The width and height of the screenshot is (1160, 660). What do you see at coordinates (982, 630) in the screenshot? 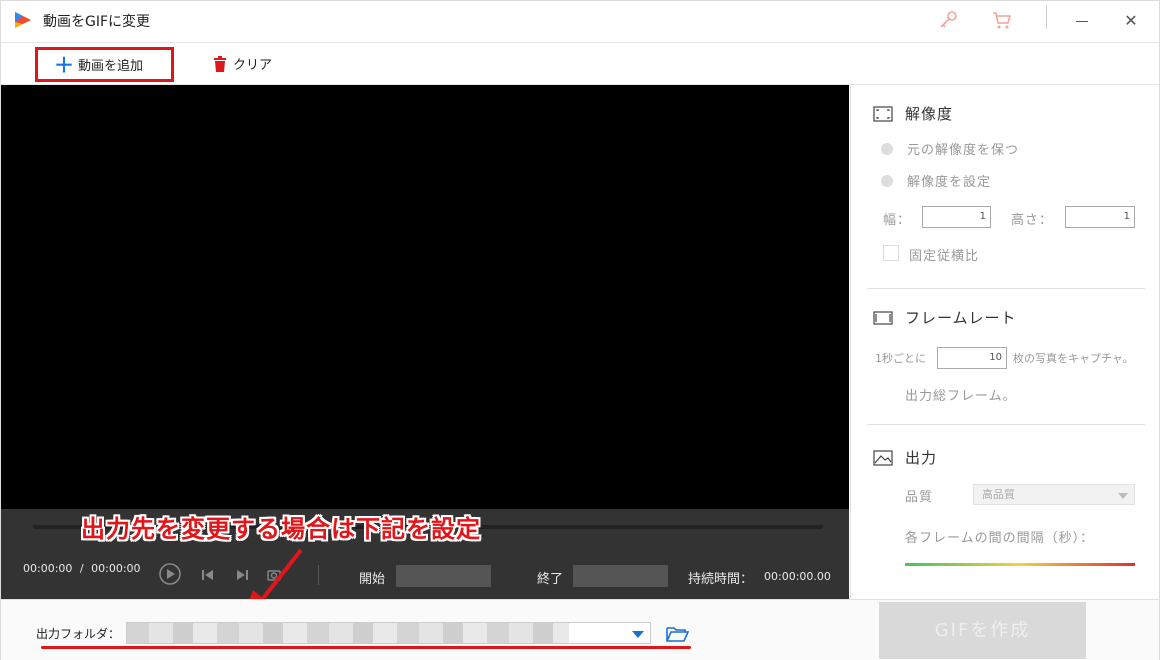
I see `create-gif-button: GIFを作成` at bounding box center [982, 630].